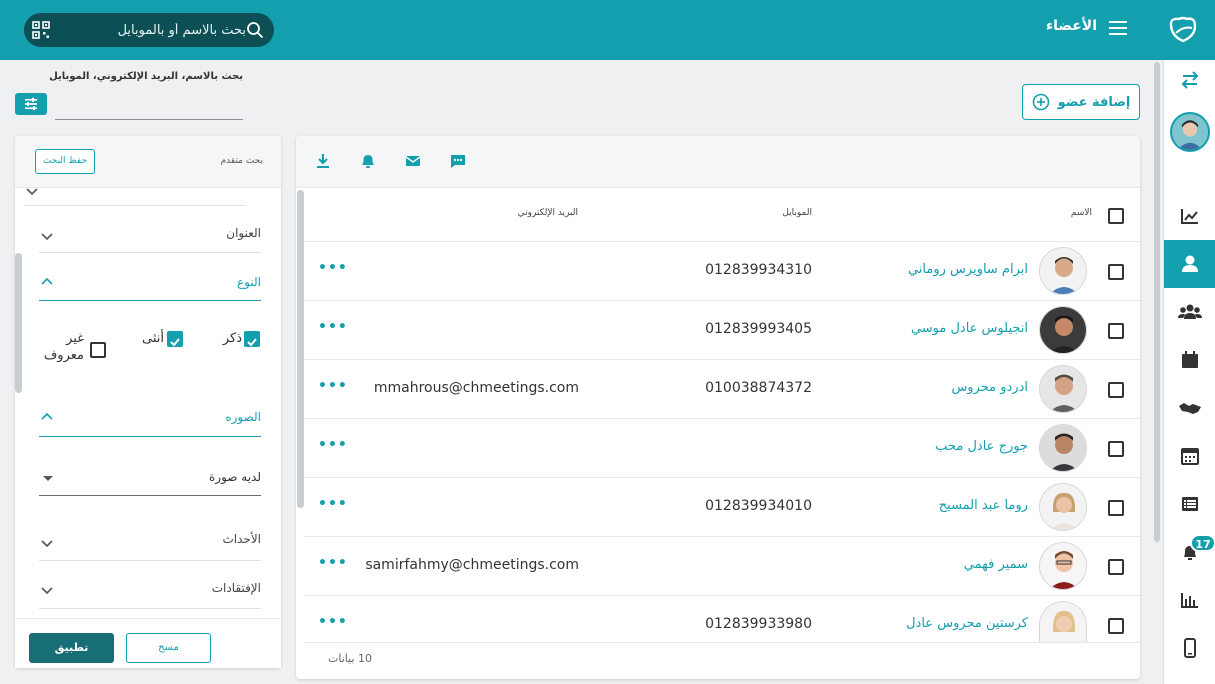 The width and height of the screenshot is (1215, 684). What do you see at coordinates (413, 161) in the screenshot?
I see `email-envelope-icon` at bounding box center [413, 161].